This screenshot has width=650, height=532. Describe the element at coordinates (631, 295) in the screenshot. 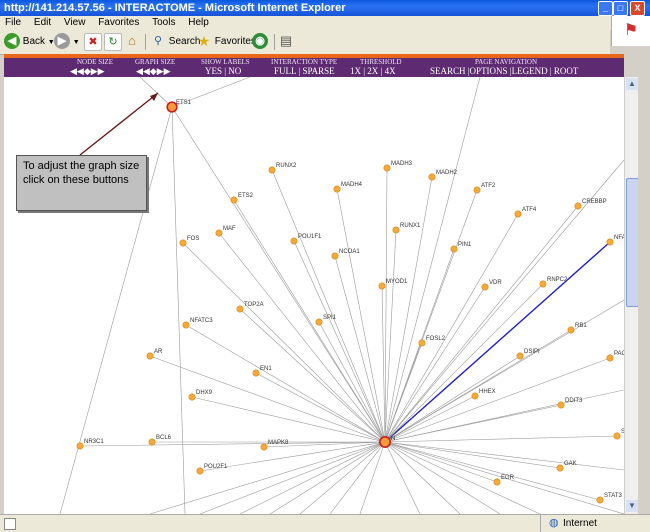

I see `vertical-scrollbar: ▲ ▼` at that location.